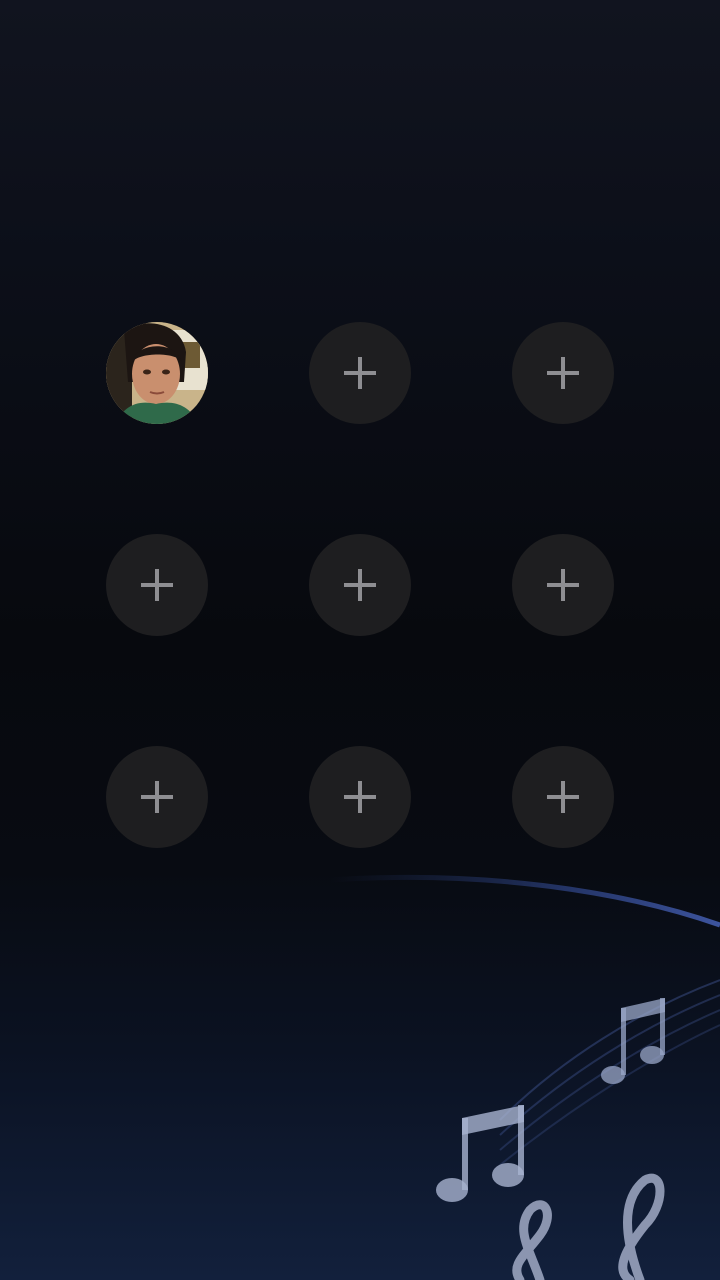  I want to click on contact-photo, so click(157, 373).